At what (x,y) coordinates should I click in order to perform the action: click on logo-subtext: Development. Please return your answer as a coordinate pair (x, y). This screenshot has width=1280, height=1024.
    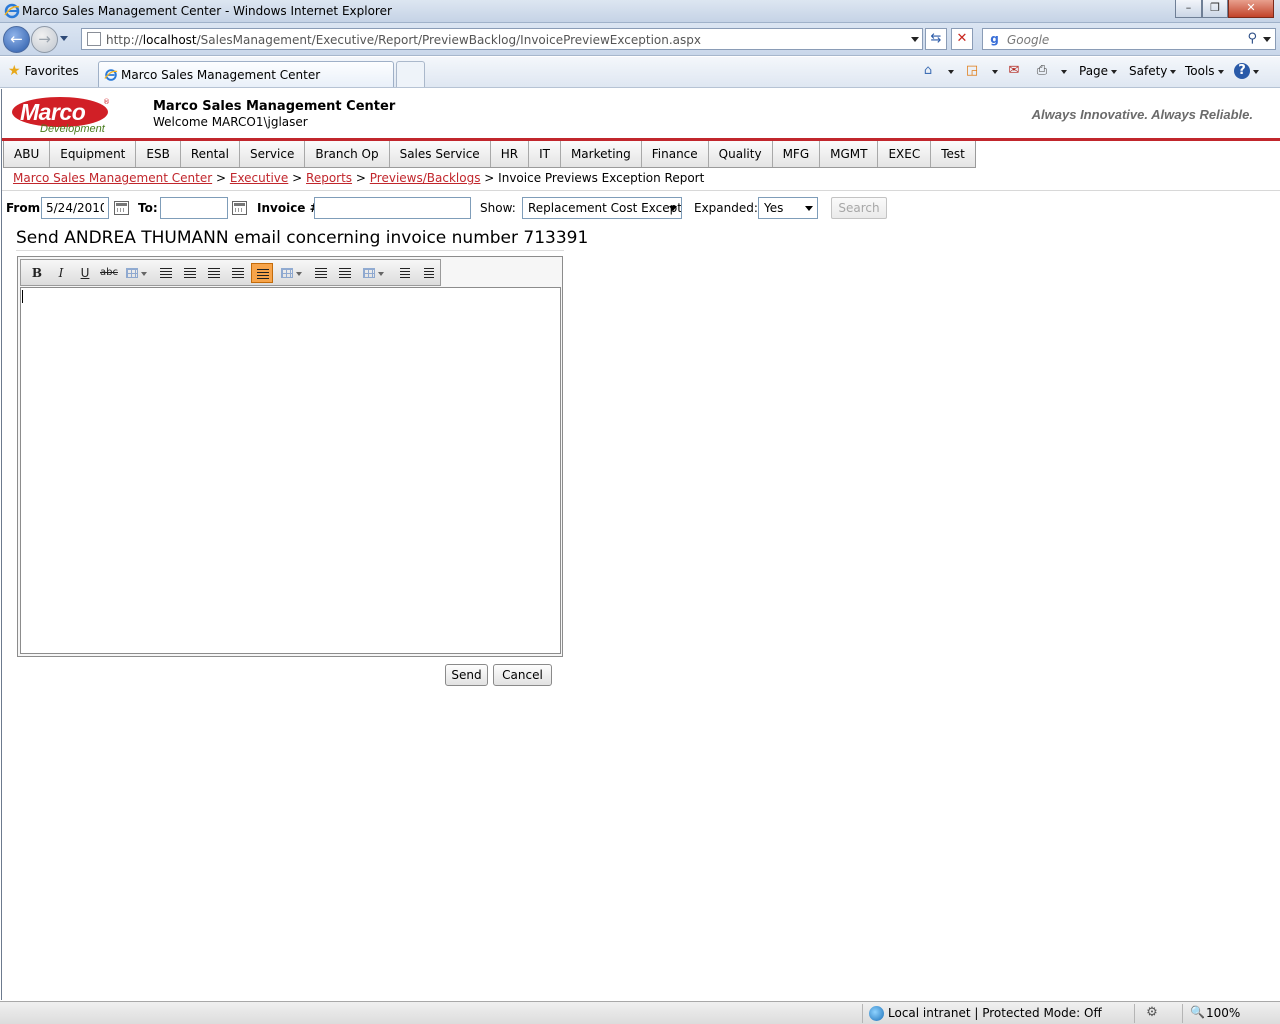
    Looking at the image, I should click on (72, 129).